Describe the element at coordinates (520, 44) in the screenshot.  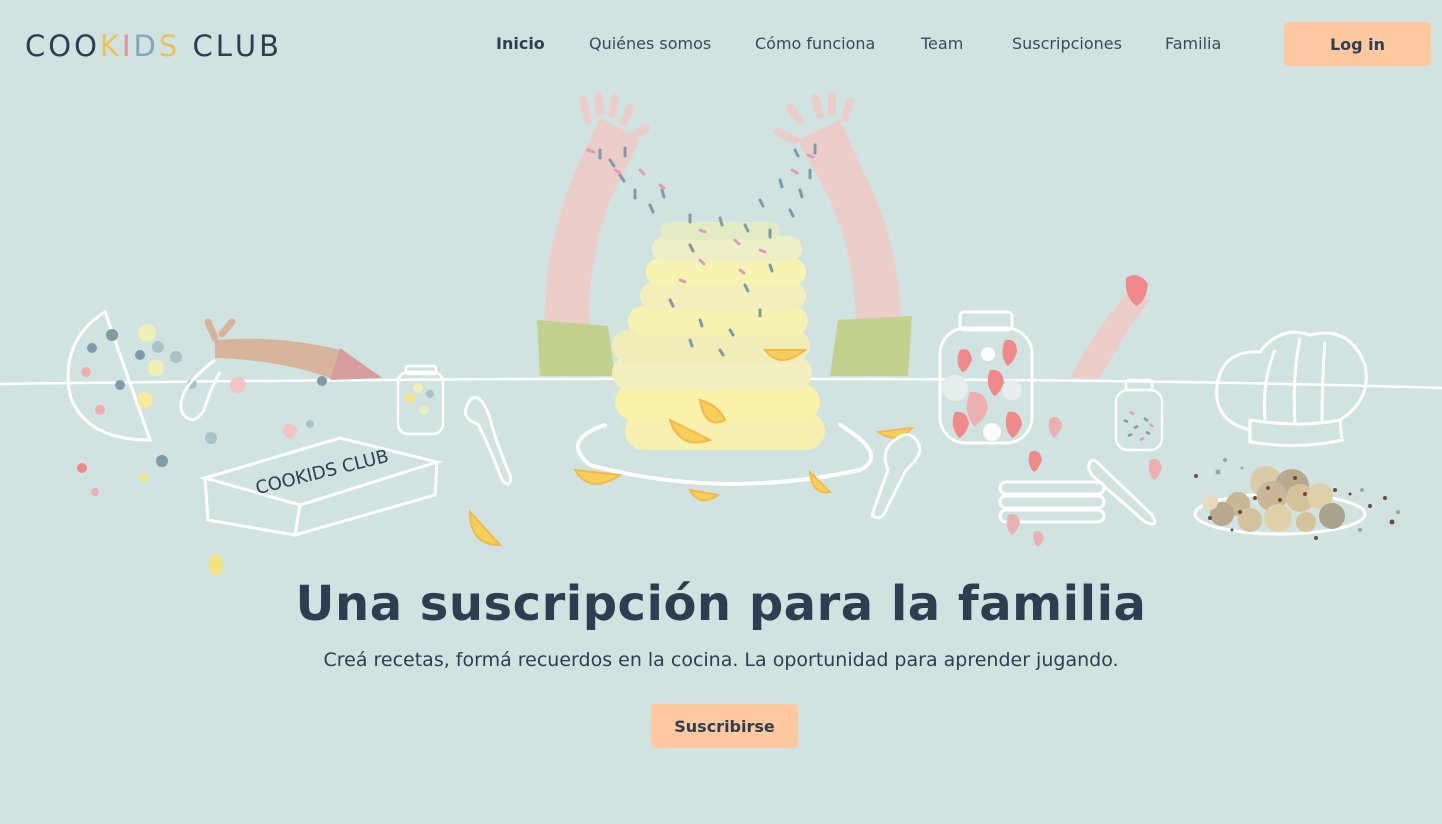
I see `nav-item-inicio: Inicio` at that location.